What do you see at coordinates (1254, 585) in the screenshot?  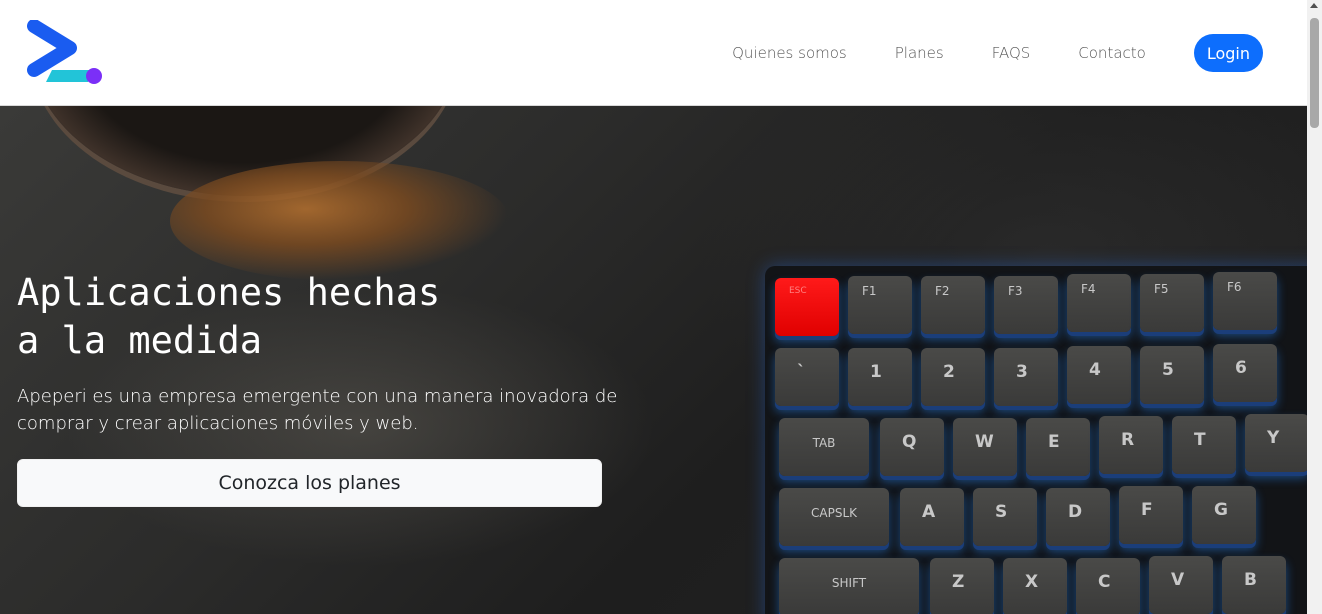 I see `keycap: B` at bounding box center [1254, 585].